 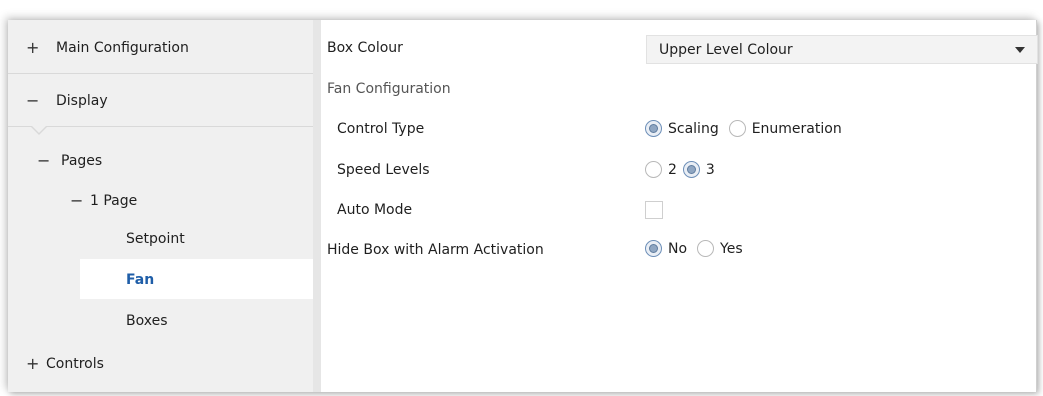 I want to click on hide-box-yes-label: Yes, so click(x=731, y=249).